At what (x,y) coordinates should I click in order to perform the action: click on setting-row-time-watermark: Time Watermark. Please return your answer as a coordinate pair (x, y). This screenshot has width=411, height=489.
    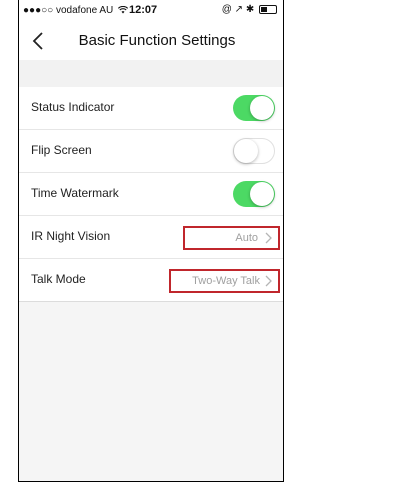
    Looking at the image, I should click on (151, 194).